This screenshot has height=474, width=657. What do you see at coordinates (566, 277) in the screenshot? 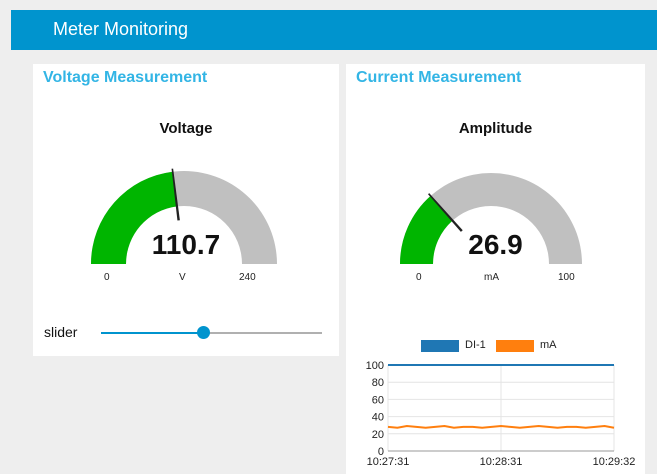
I see `current-gauge-max: 100` at bounding box center [566, 277].